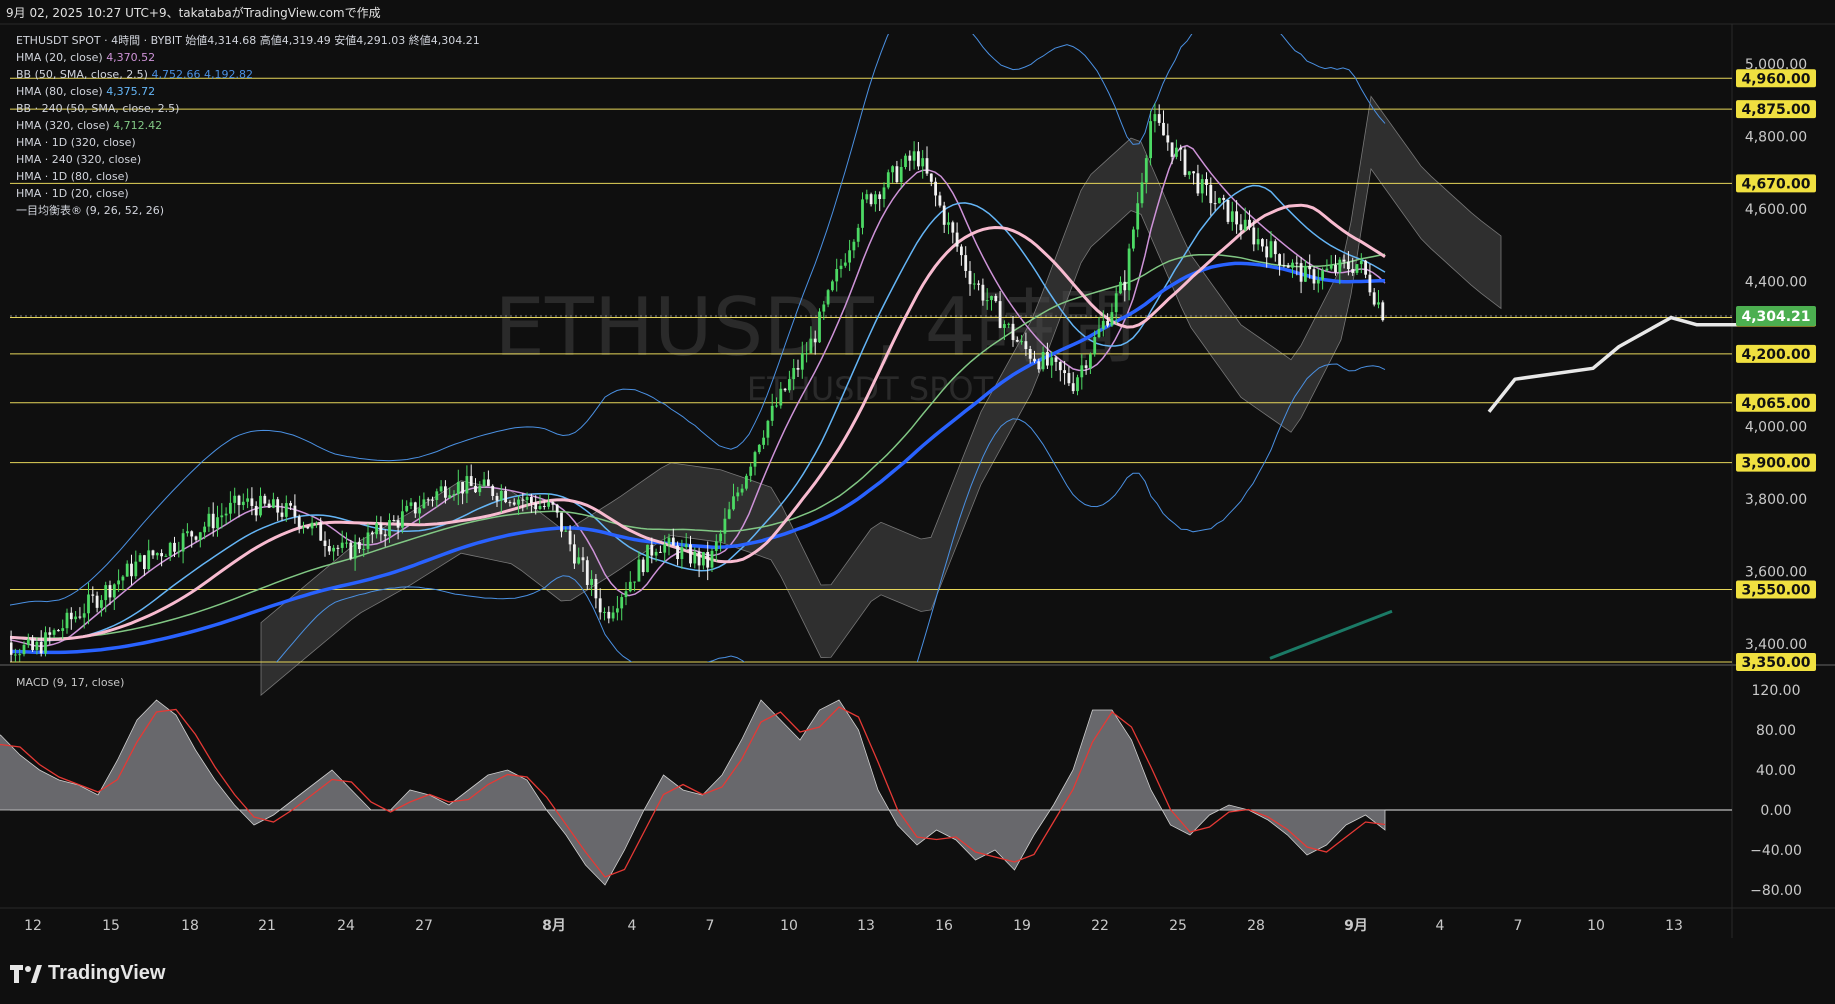  I want to click on time-tick-3: 21, so click(267, 926).